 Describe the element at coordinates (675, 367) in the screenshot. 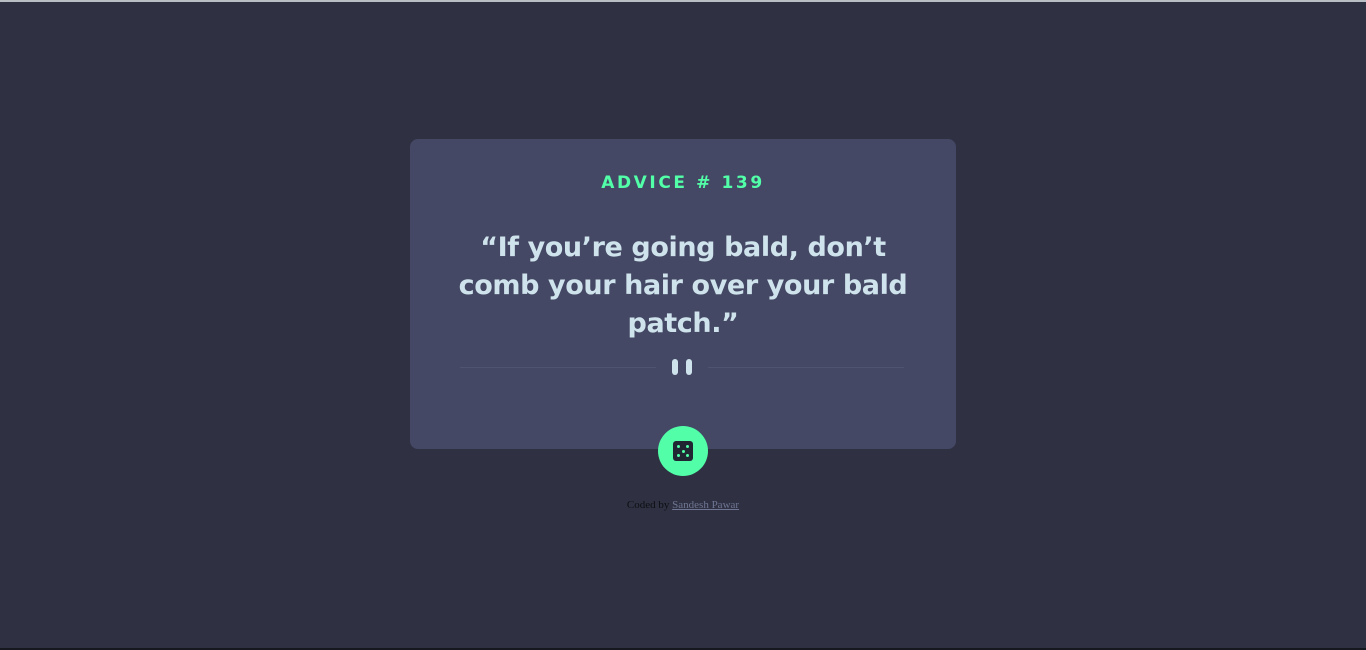

I see `pause-bar-left` at that location.